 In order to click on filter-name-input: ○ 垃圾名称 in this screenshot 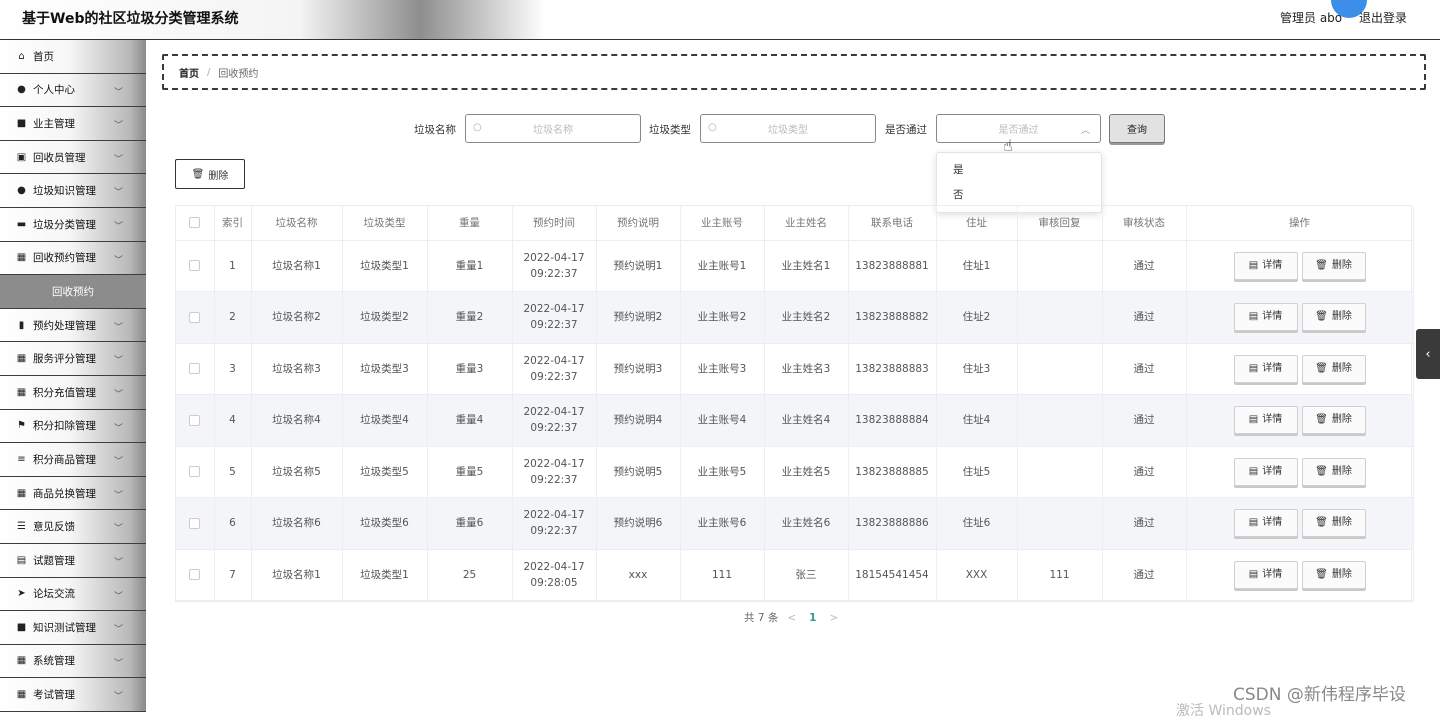, I will do `click(553, 128)`.